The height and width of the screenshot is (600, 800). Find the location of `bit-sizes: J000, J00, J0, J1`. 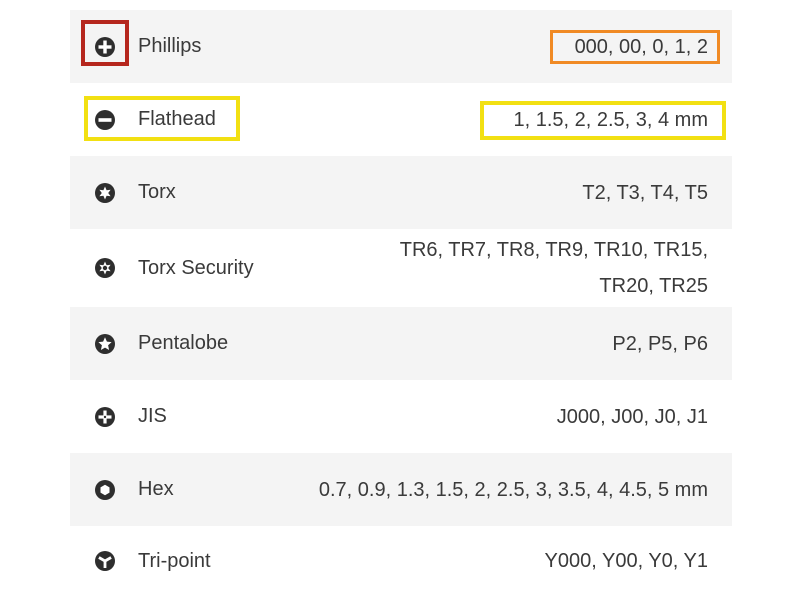

bit-sizes: J000, J00, J0, J1 is located at coordinates (632, 416).